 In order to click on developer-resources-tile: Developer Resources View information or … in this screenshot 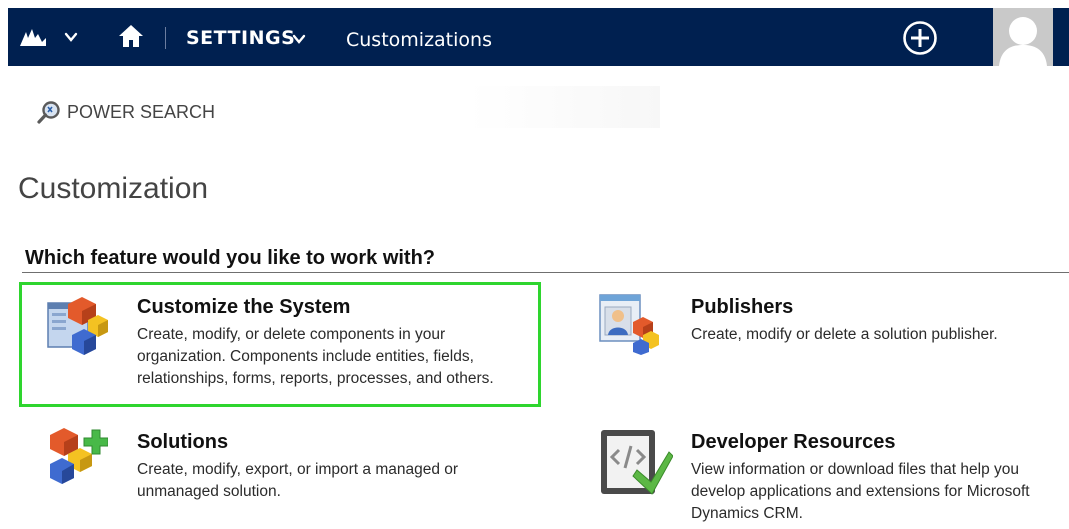, I will do `click(832, 474)`.